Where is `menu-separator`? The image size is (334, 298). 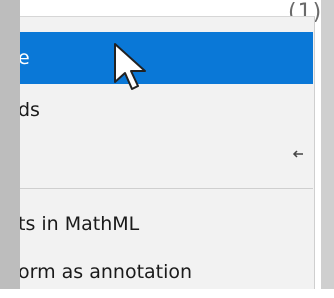
menu-separator is located at coordinates (166, 188).